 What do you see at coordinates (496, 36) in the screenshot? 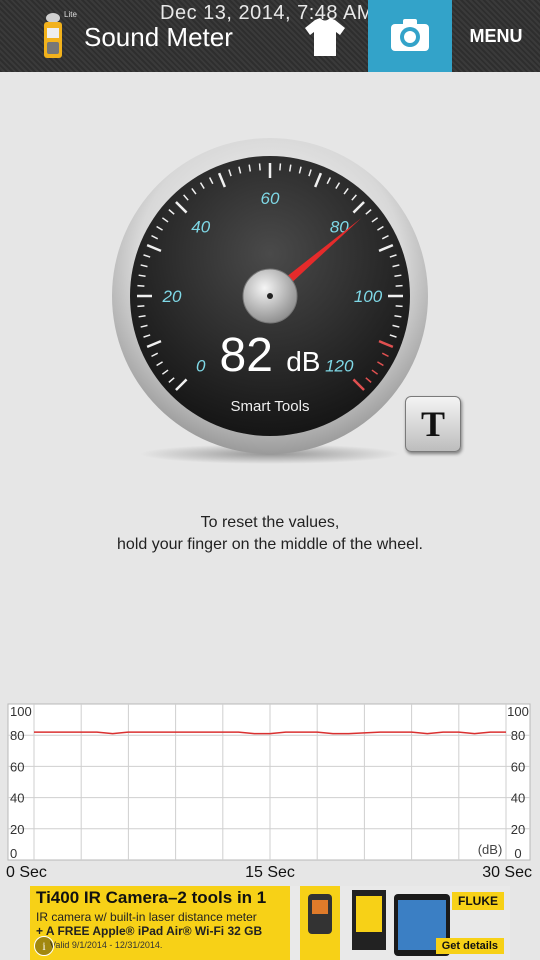
I see `menu-button: MENU` at bounding box center [496, 36].